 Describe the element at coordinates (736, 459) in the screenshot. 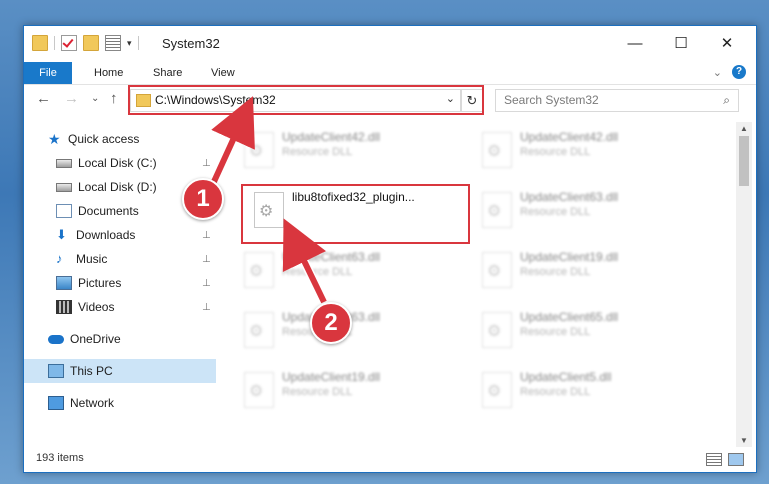

I see `large-icons-view-icon` at that location.